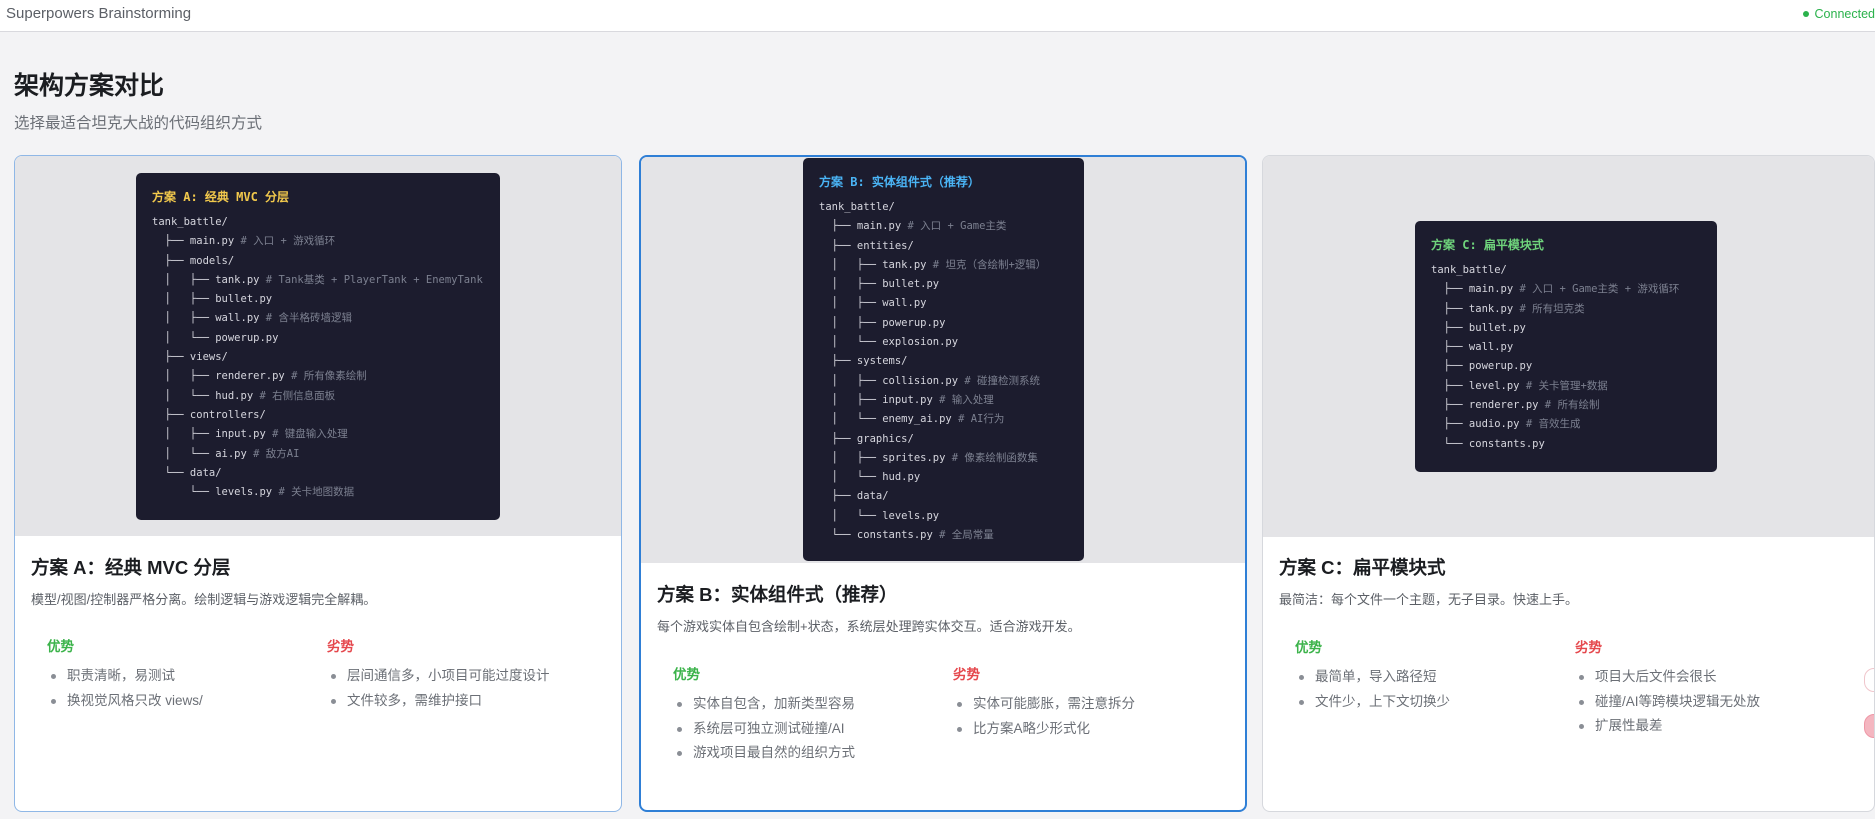  Describe the element at coordinates (1475, 424) in the screenshot. I see `code-path: ├── audio.py` at that location.